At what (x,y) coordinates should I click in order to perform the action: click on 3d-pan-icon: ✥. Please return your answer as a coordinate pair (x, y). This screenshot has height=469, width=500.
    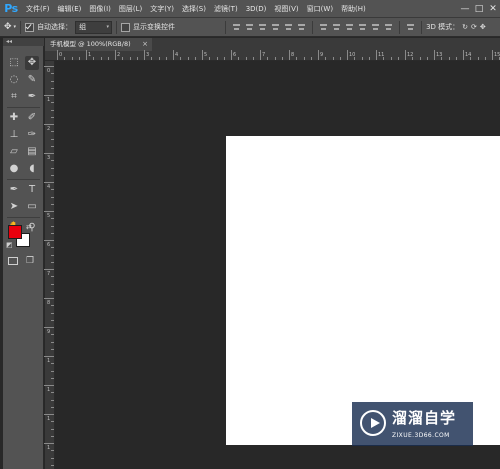
    Looking at the image, I should click on (483, 27).